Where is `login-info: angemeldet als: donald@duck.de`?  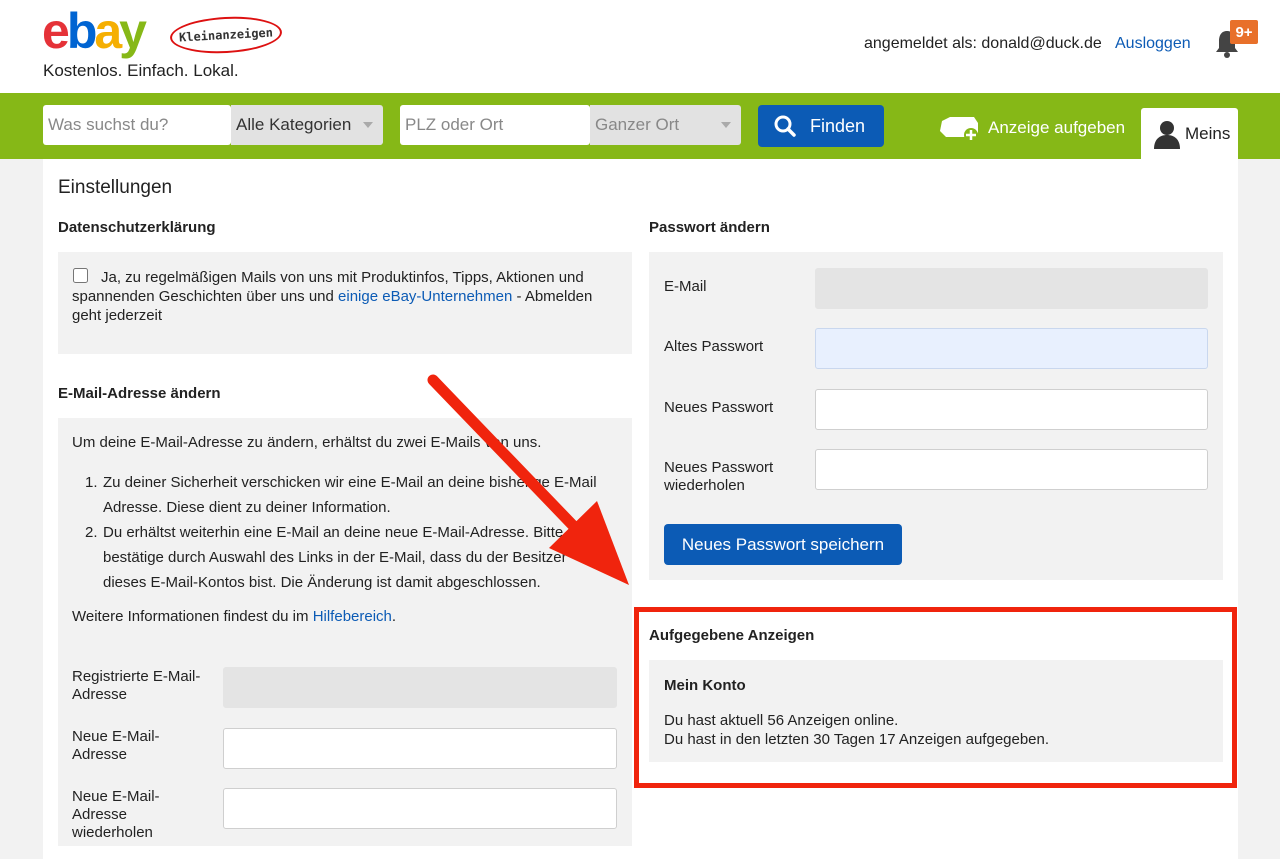 login-info: angemeldet als: donald@duck.de is located at coordinates (983, 43).